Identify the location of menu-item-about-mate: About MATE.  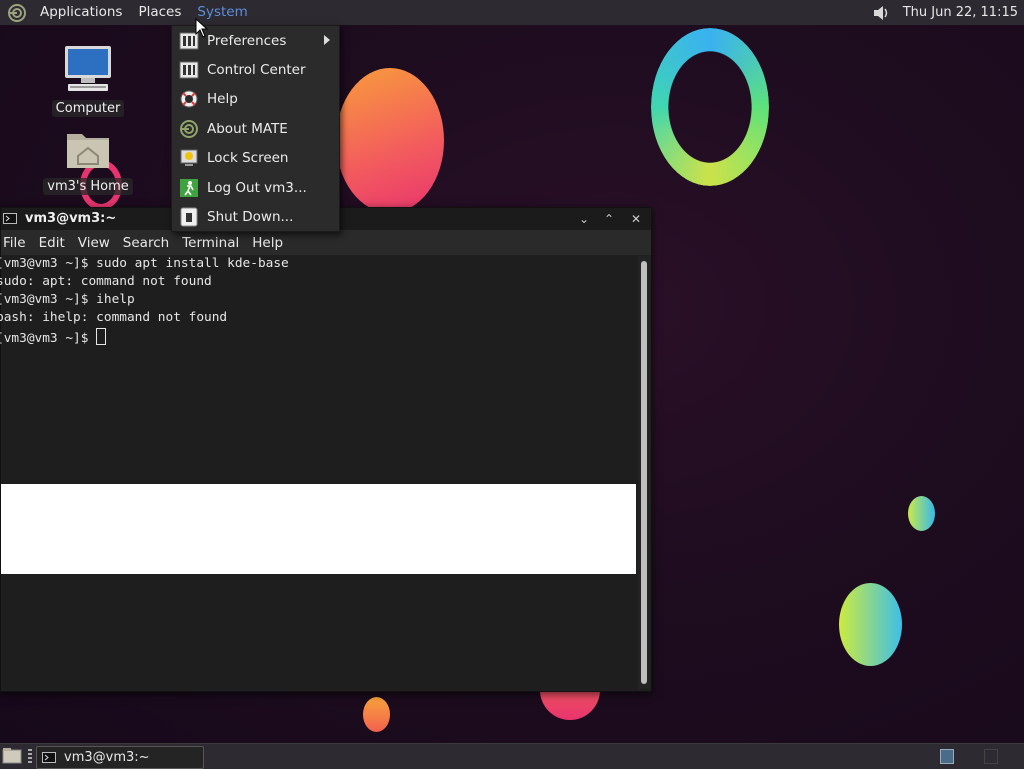
(255, 128).